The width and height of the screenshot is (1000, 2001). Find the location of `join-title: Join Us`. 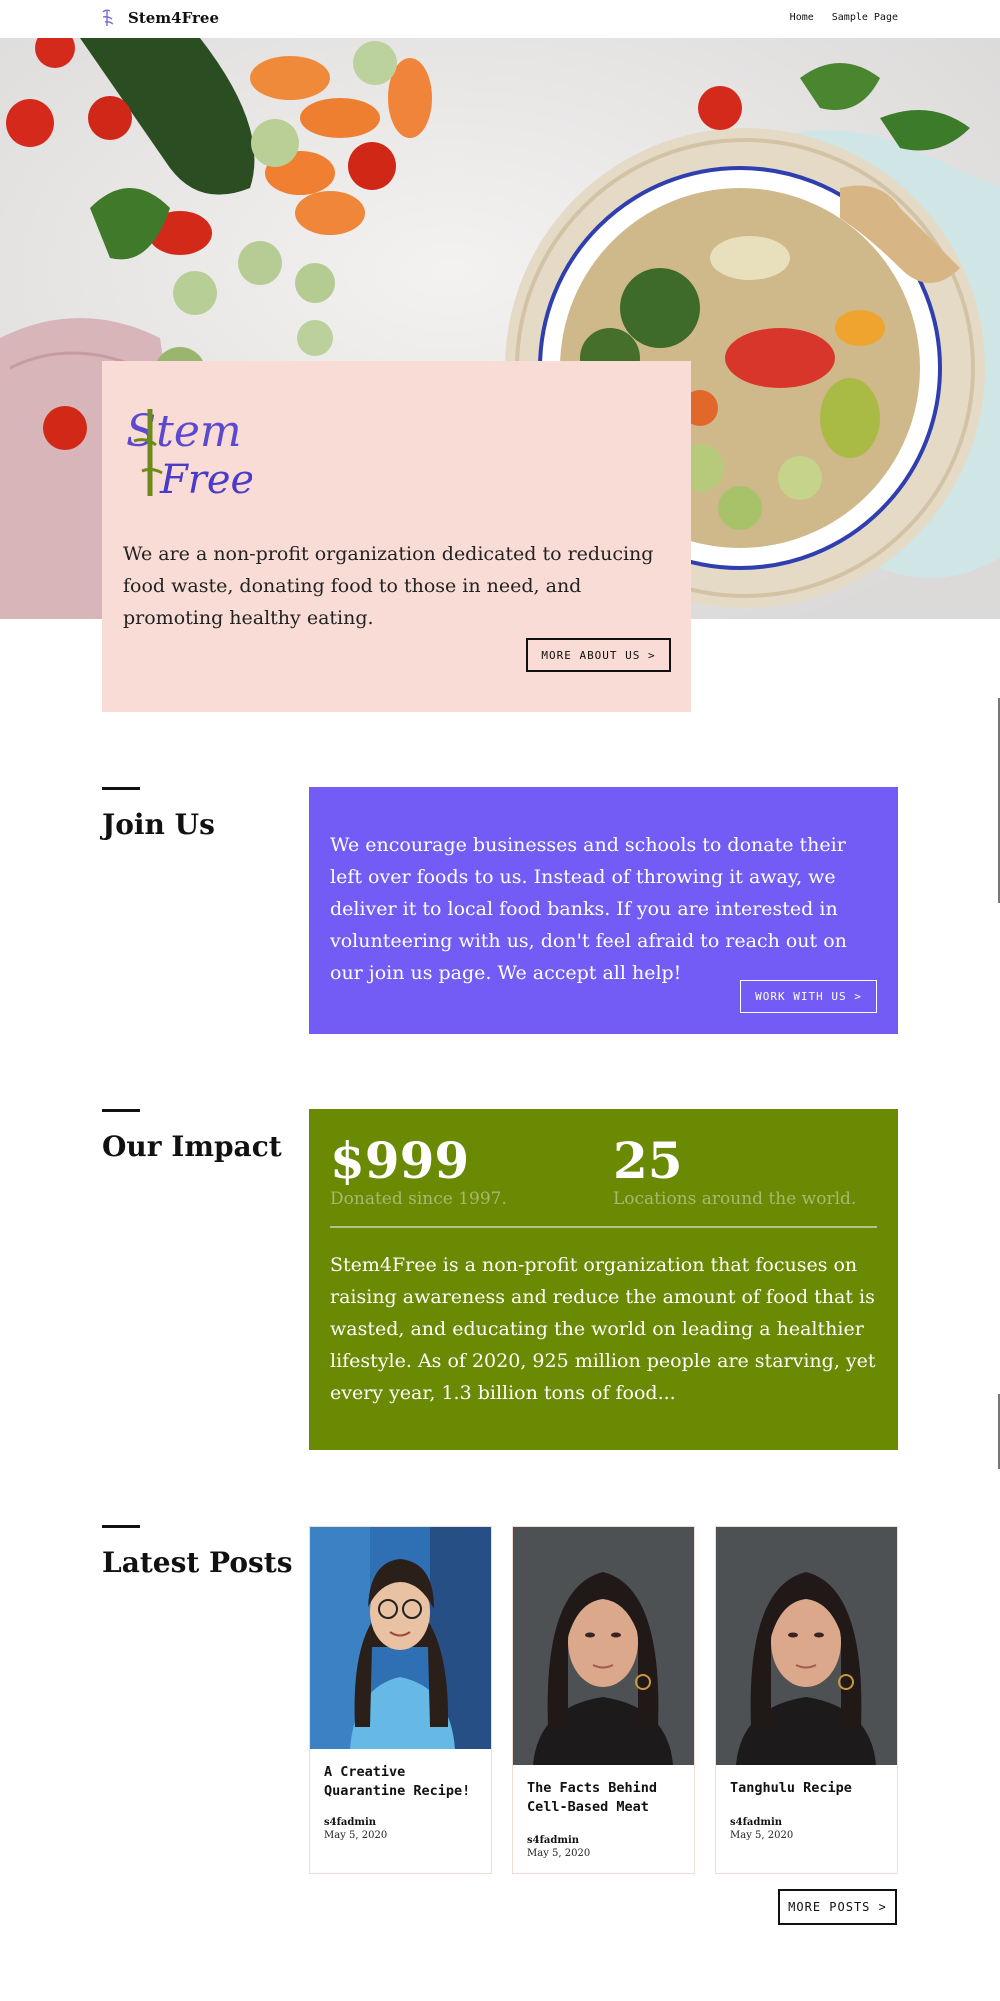

join-title: Join Us is located at coordinates (158, 824).